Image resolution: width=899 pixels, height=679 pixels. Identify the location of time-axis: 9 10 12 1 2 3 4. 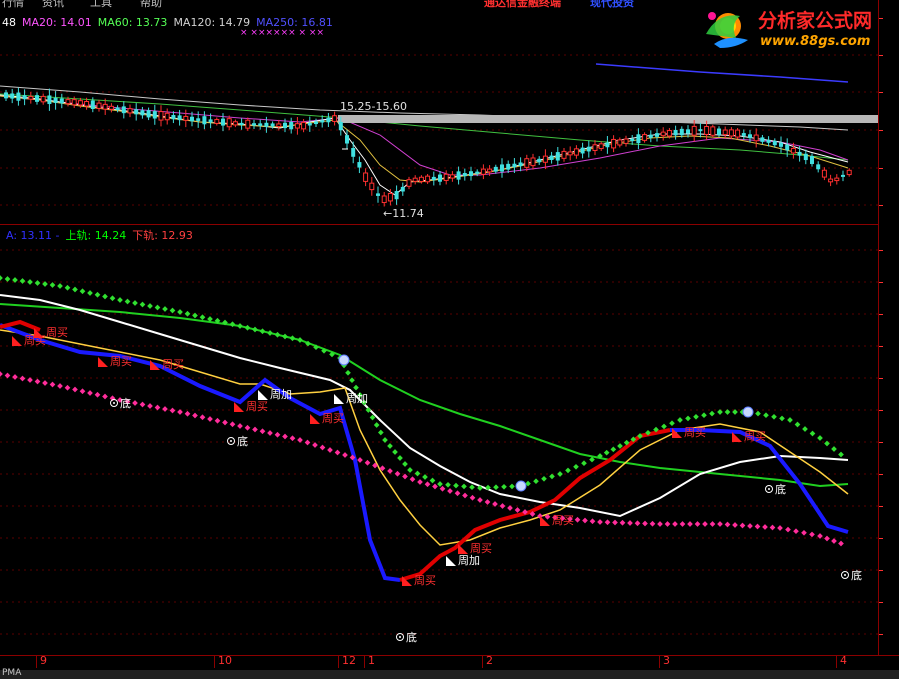
(449, 662).